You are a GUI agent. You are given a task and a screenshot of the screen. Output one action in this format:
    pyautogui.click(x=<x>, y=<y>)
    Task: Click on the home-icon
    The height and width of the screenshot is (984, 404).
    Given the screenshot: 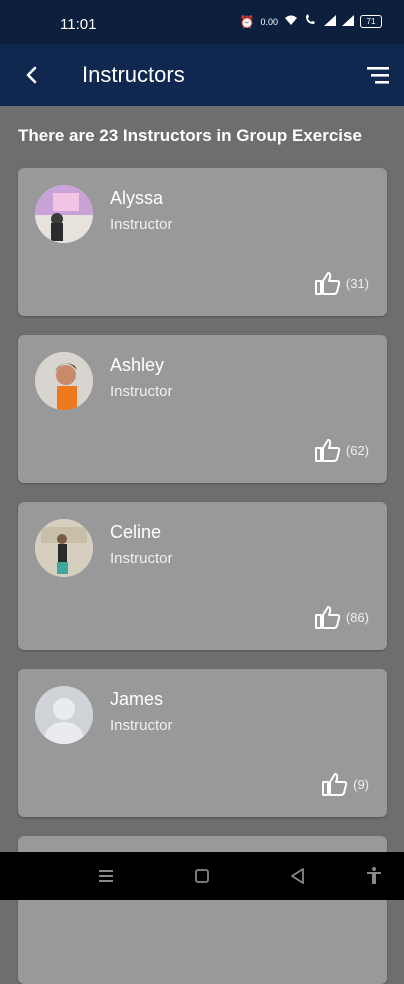 What is the action you would take?
    pyautogui.click(x=202, y=876)
    